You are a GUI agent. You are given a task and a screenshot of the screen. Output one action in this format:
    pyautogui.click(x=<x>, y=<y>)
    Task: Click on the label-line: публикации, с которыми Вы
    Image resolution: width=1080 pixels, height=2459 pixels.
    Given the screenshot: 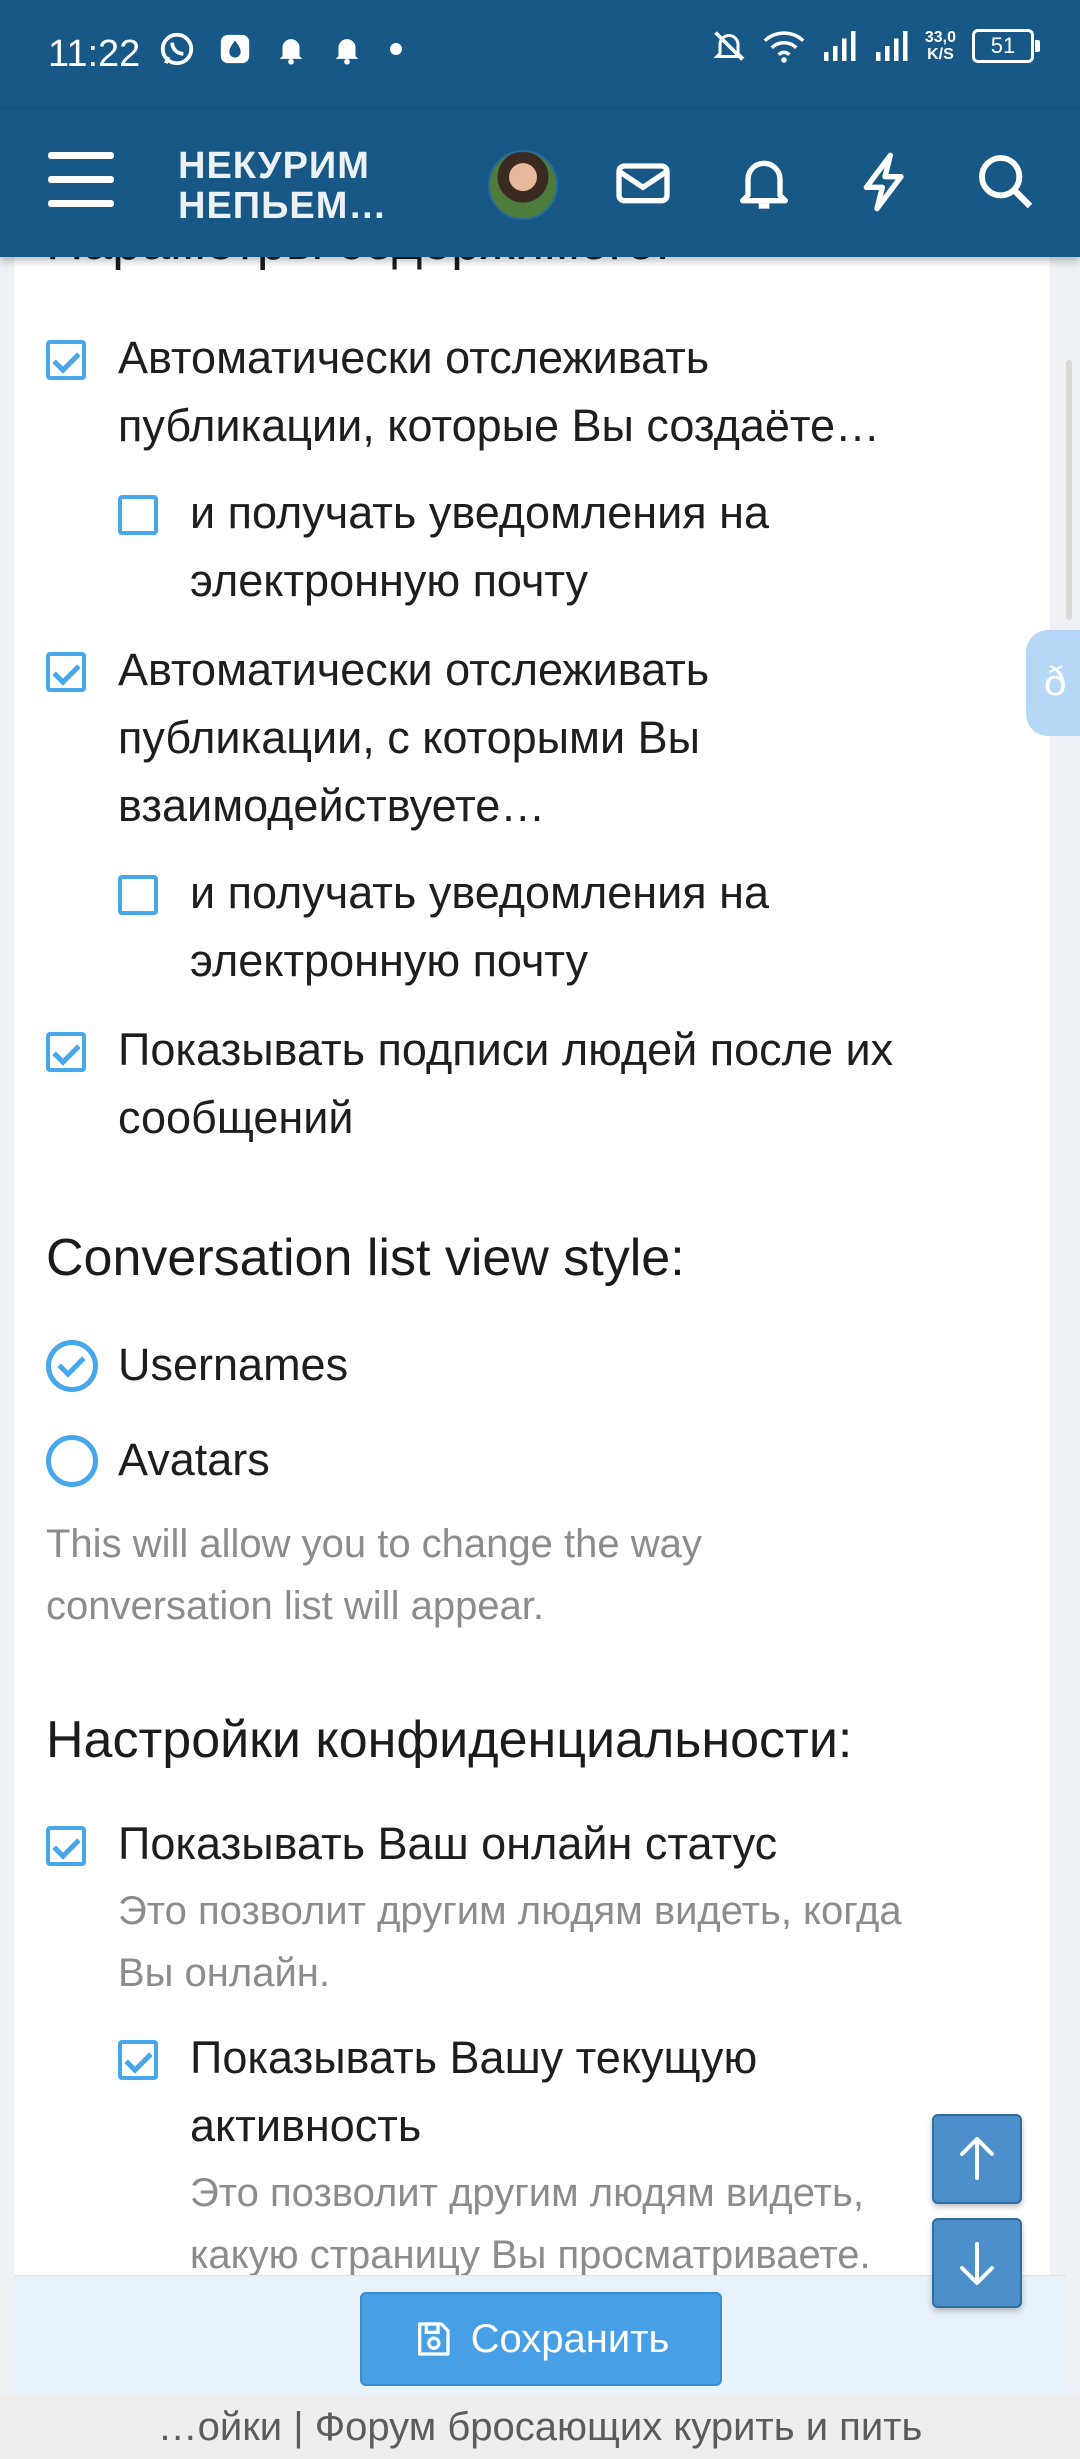 What is the action you would take?
    pyautogui.click(x=409, y=737)
    